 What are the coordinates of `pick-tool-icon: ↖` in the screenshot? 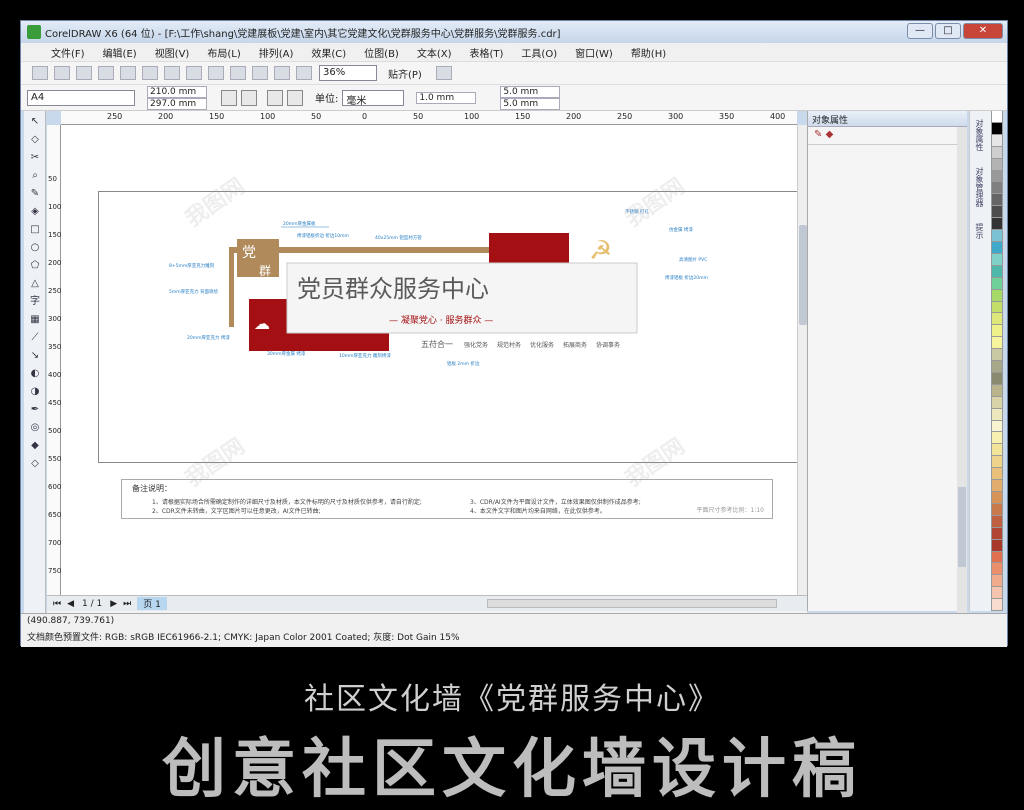 It's located at (35, 122).